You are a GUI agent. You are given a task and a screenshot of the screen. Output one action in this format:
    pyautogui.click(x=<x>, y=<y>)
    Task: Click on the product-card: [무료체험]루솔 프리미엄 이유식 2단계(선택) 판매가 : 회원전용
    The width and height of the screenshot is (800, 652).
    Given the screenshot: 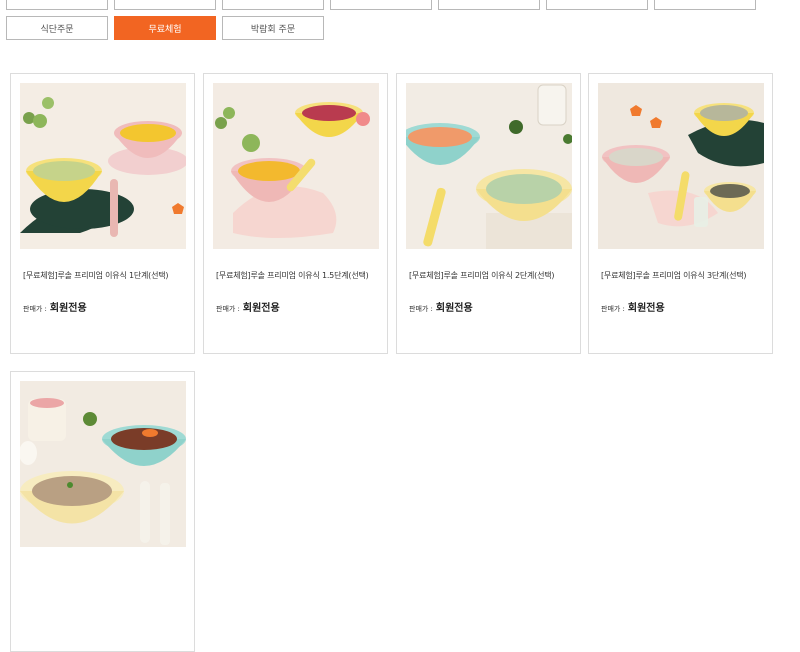 What is the action you would take?
    pyautogui.click(x=488, y=213)
    